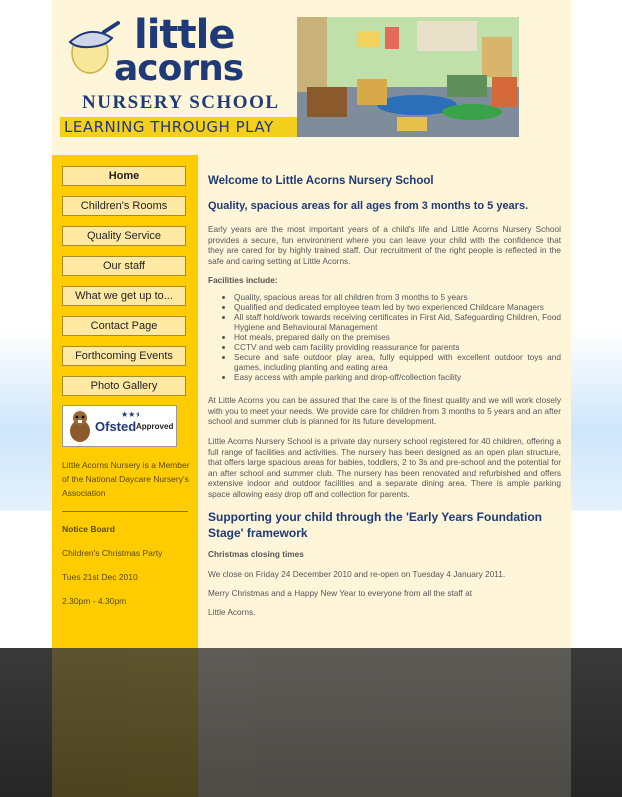 The width and height of the screenshot is (622, 797). Describe the element at coordinates (125, 722) in the screenshot. I see `reflection-sidebar` at that location.